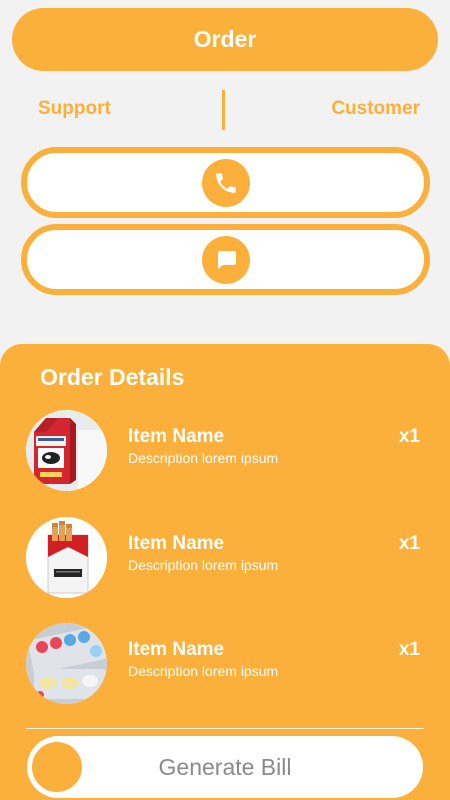 The image size is (450, 800). I want to click on order-details-title: Order Details, so click(112, 377).